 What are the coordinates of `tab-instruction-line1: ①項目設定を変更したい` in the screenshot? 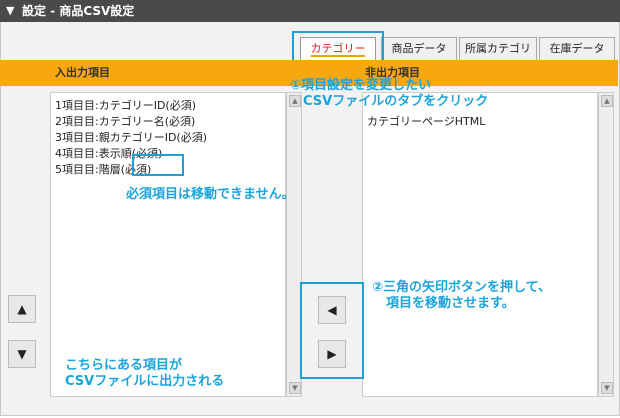 It's located at (361, 85).